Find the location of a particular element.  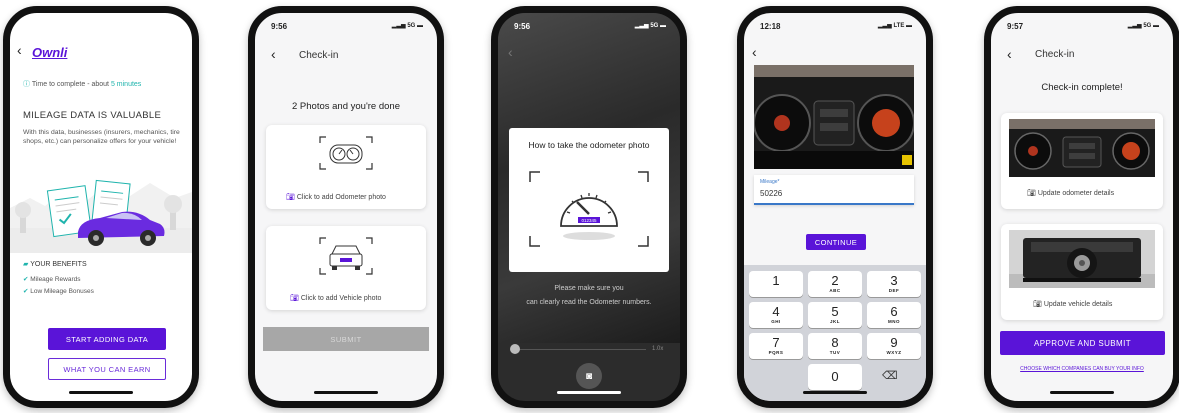

instruction-line-1: Please make sure you is located at coordinates (589, 288).